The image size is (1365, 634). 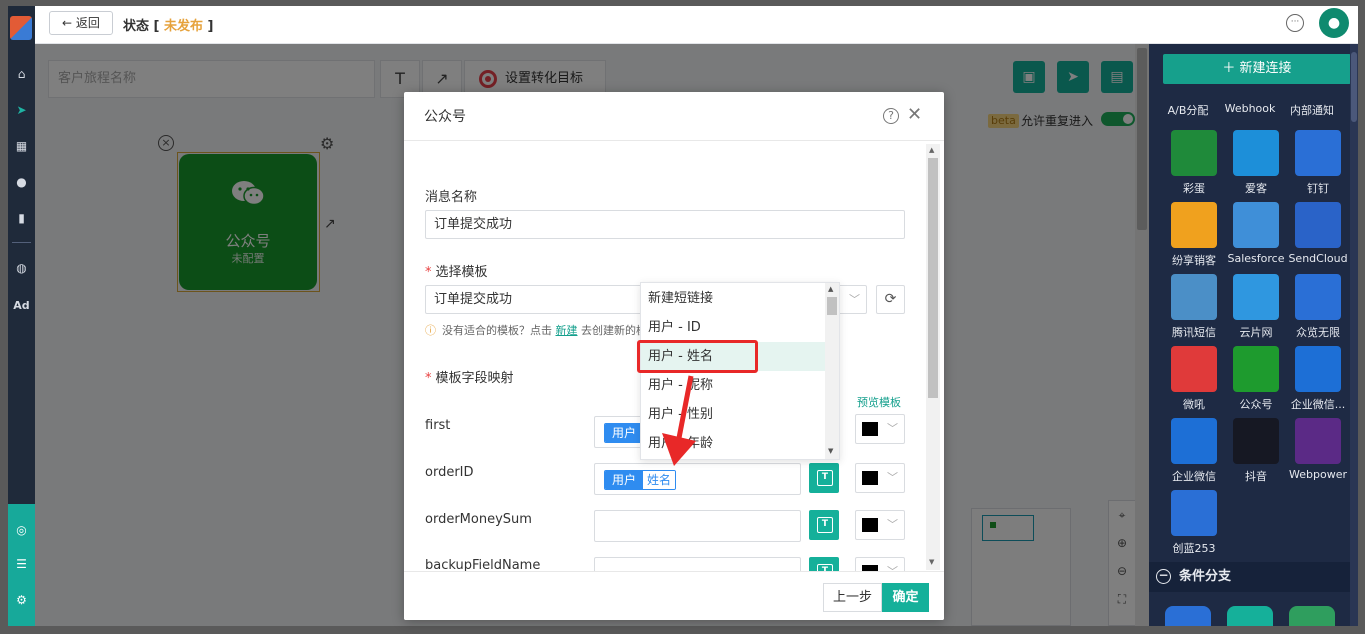 I want to click on cloud-icon, so click(x=1256, y=225).